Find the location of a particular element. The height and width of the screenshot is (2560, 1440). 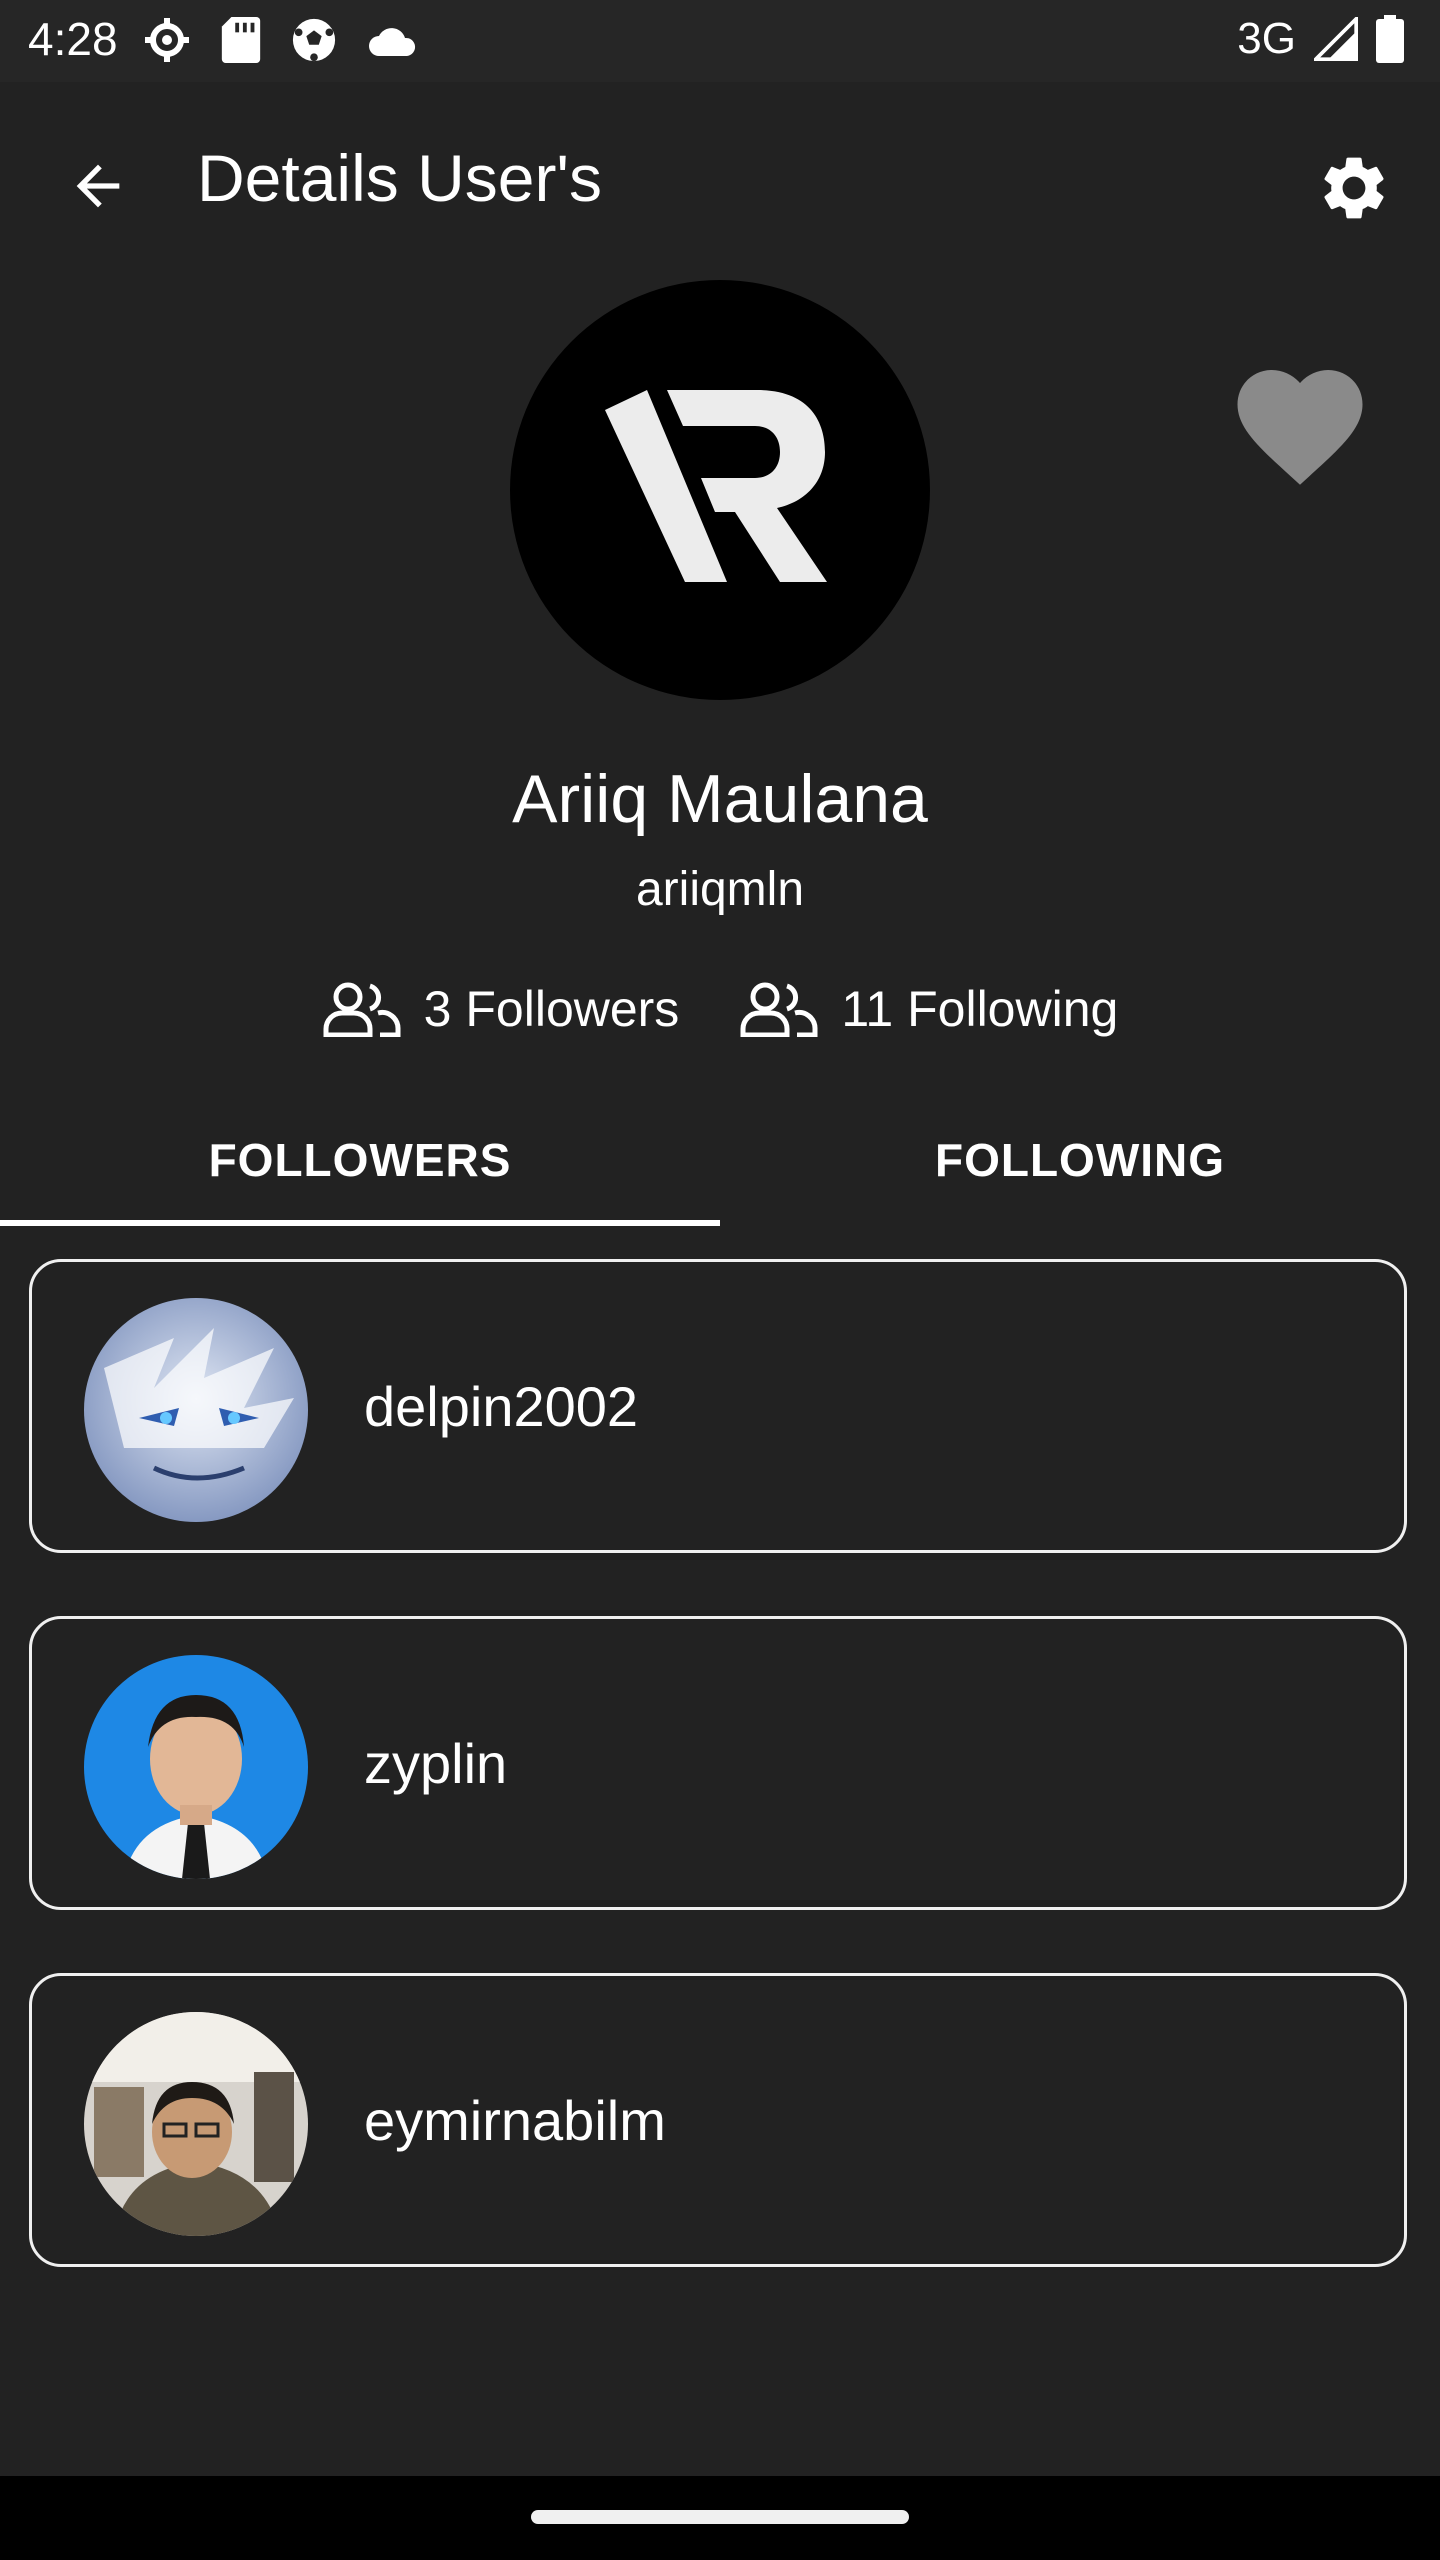

back-button is located at coordinates (98, 186).